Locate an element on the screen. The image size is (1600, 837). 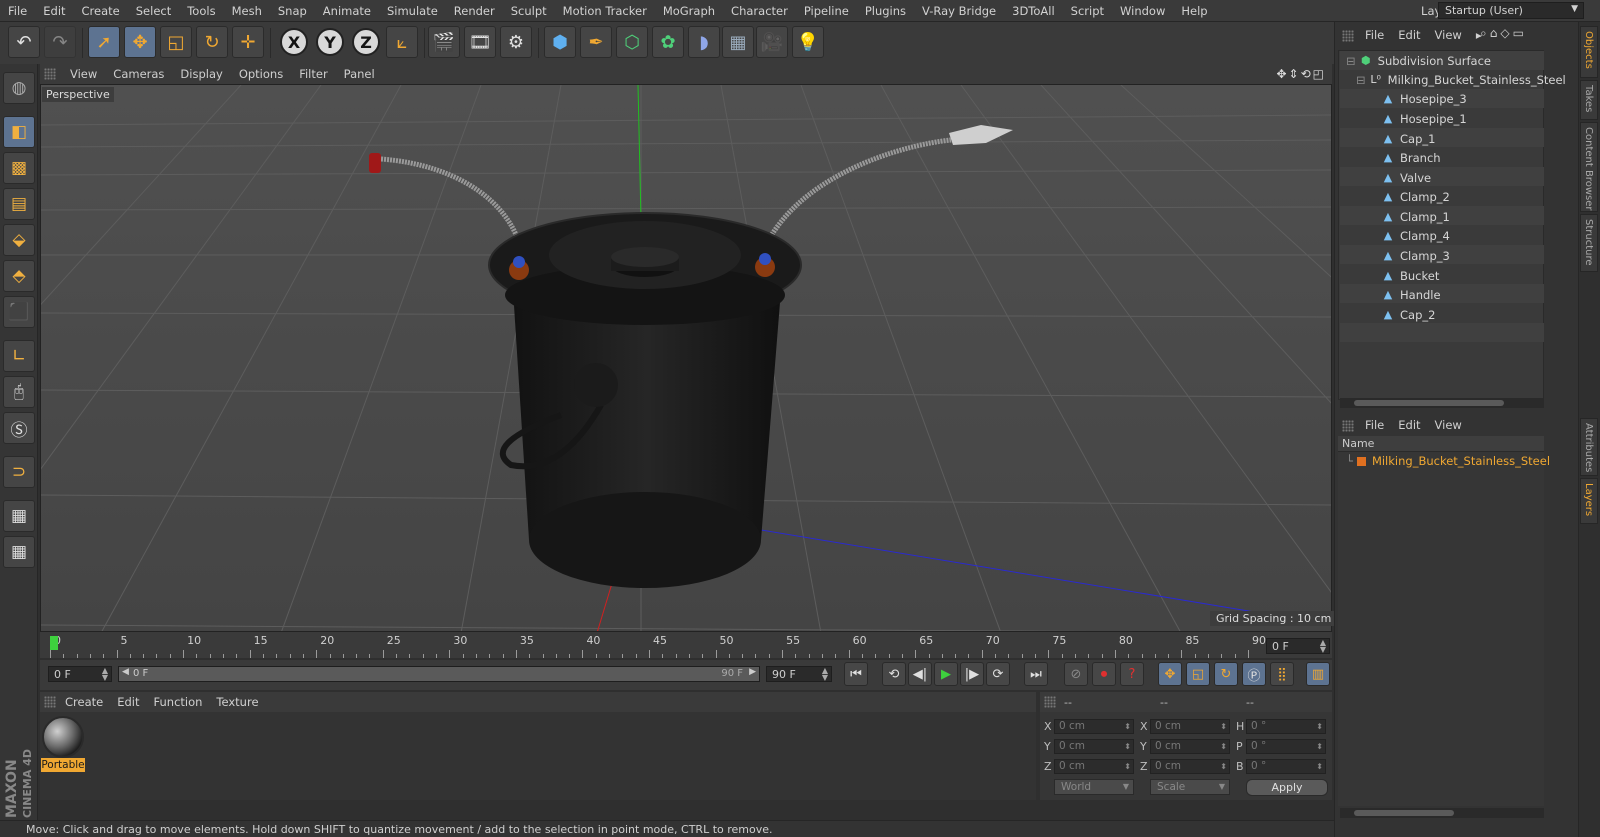
stepper-icon: ▲ ▼ is located at coordinates (825, 674).